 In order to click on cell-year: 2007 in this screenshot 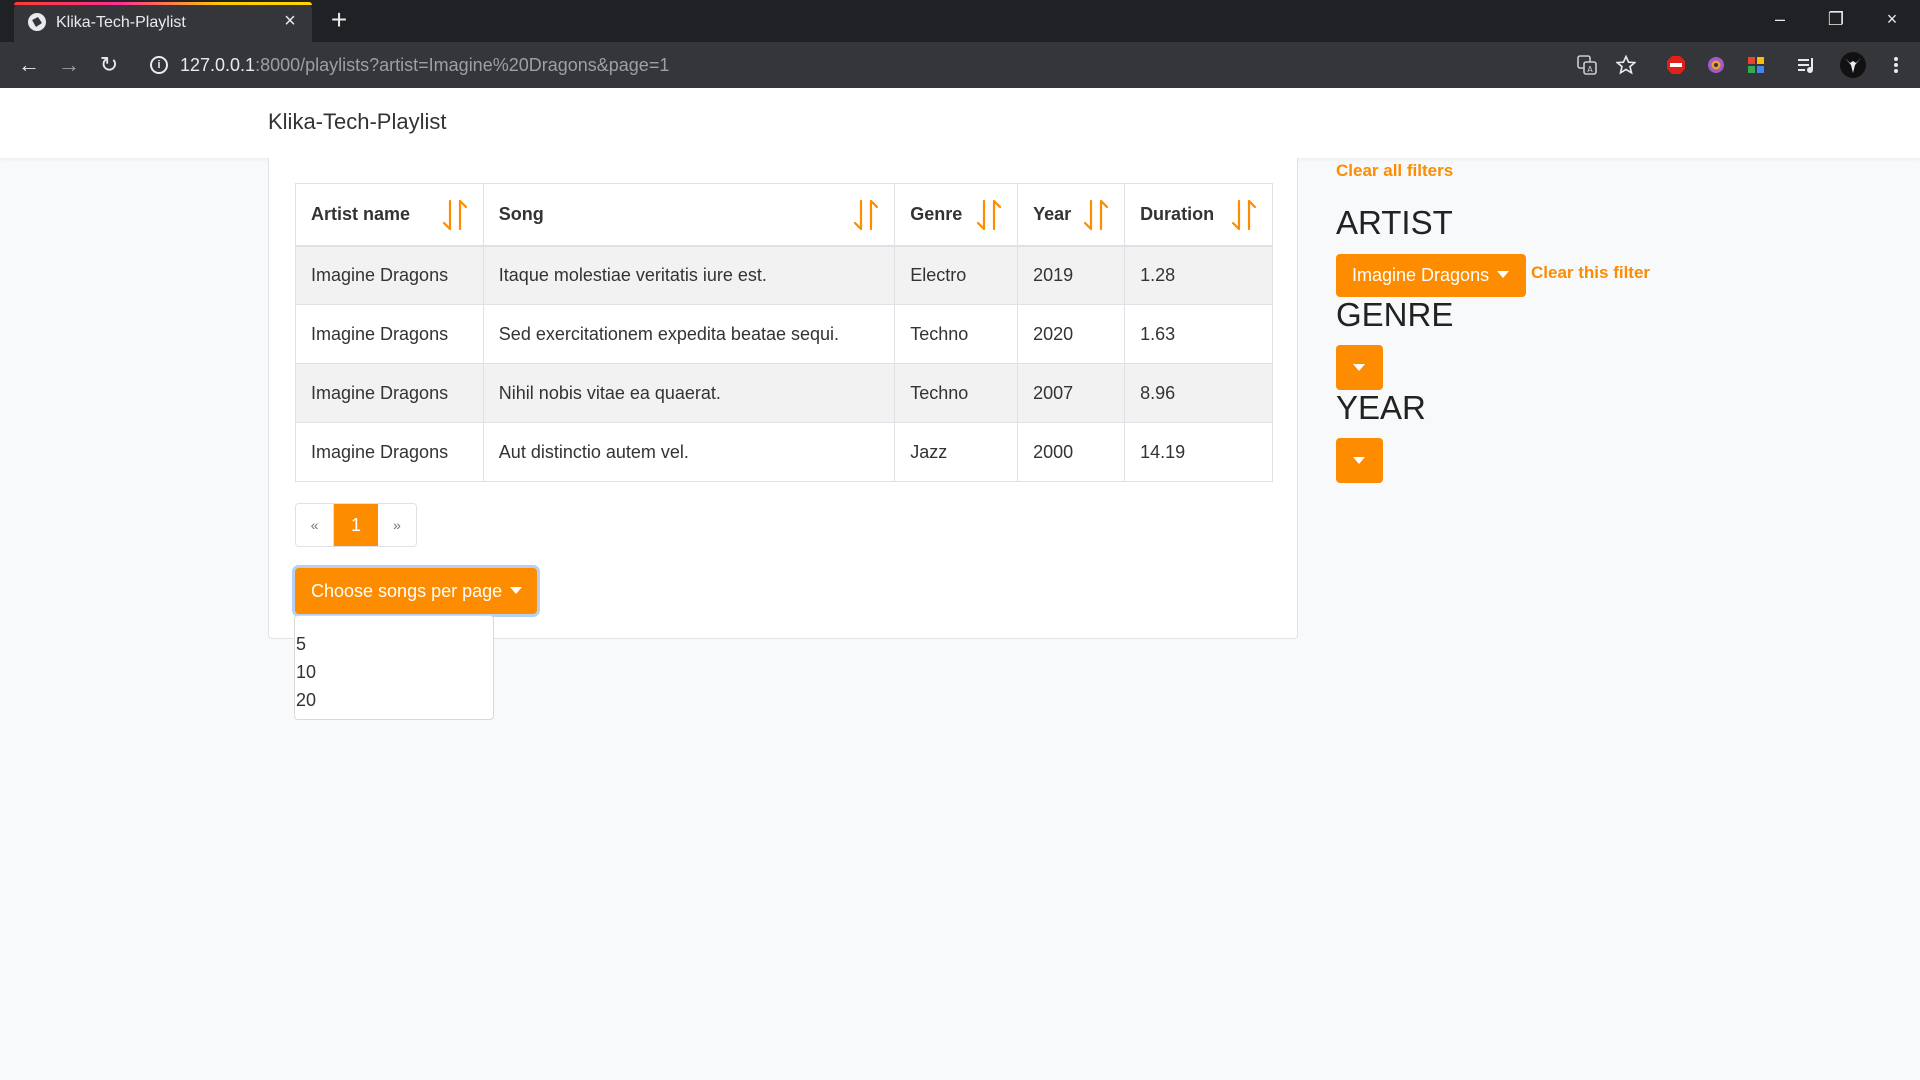, I will do `click(1071, 393)`.